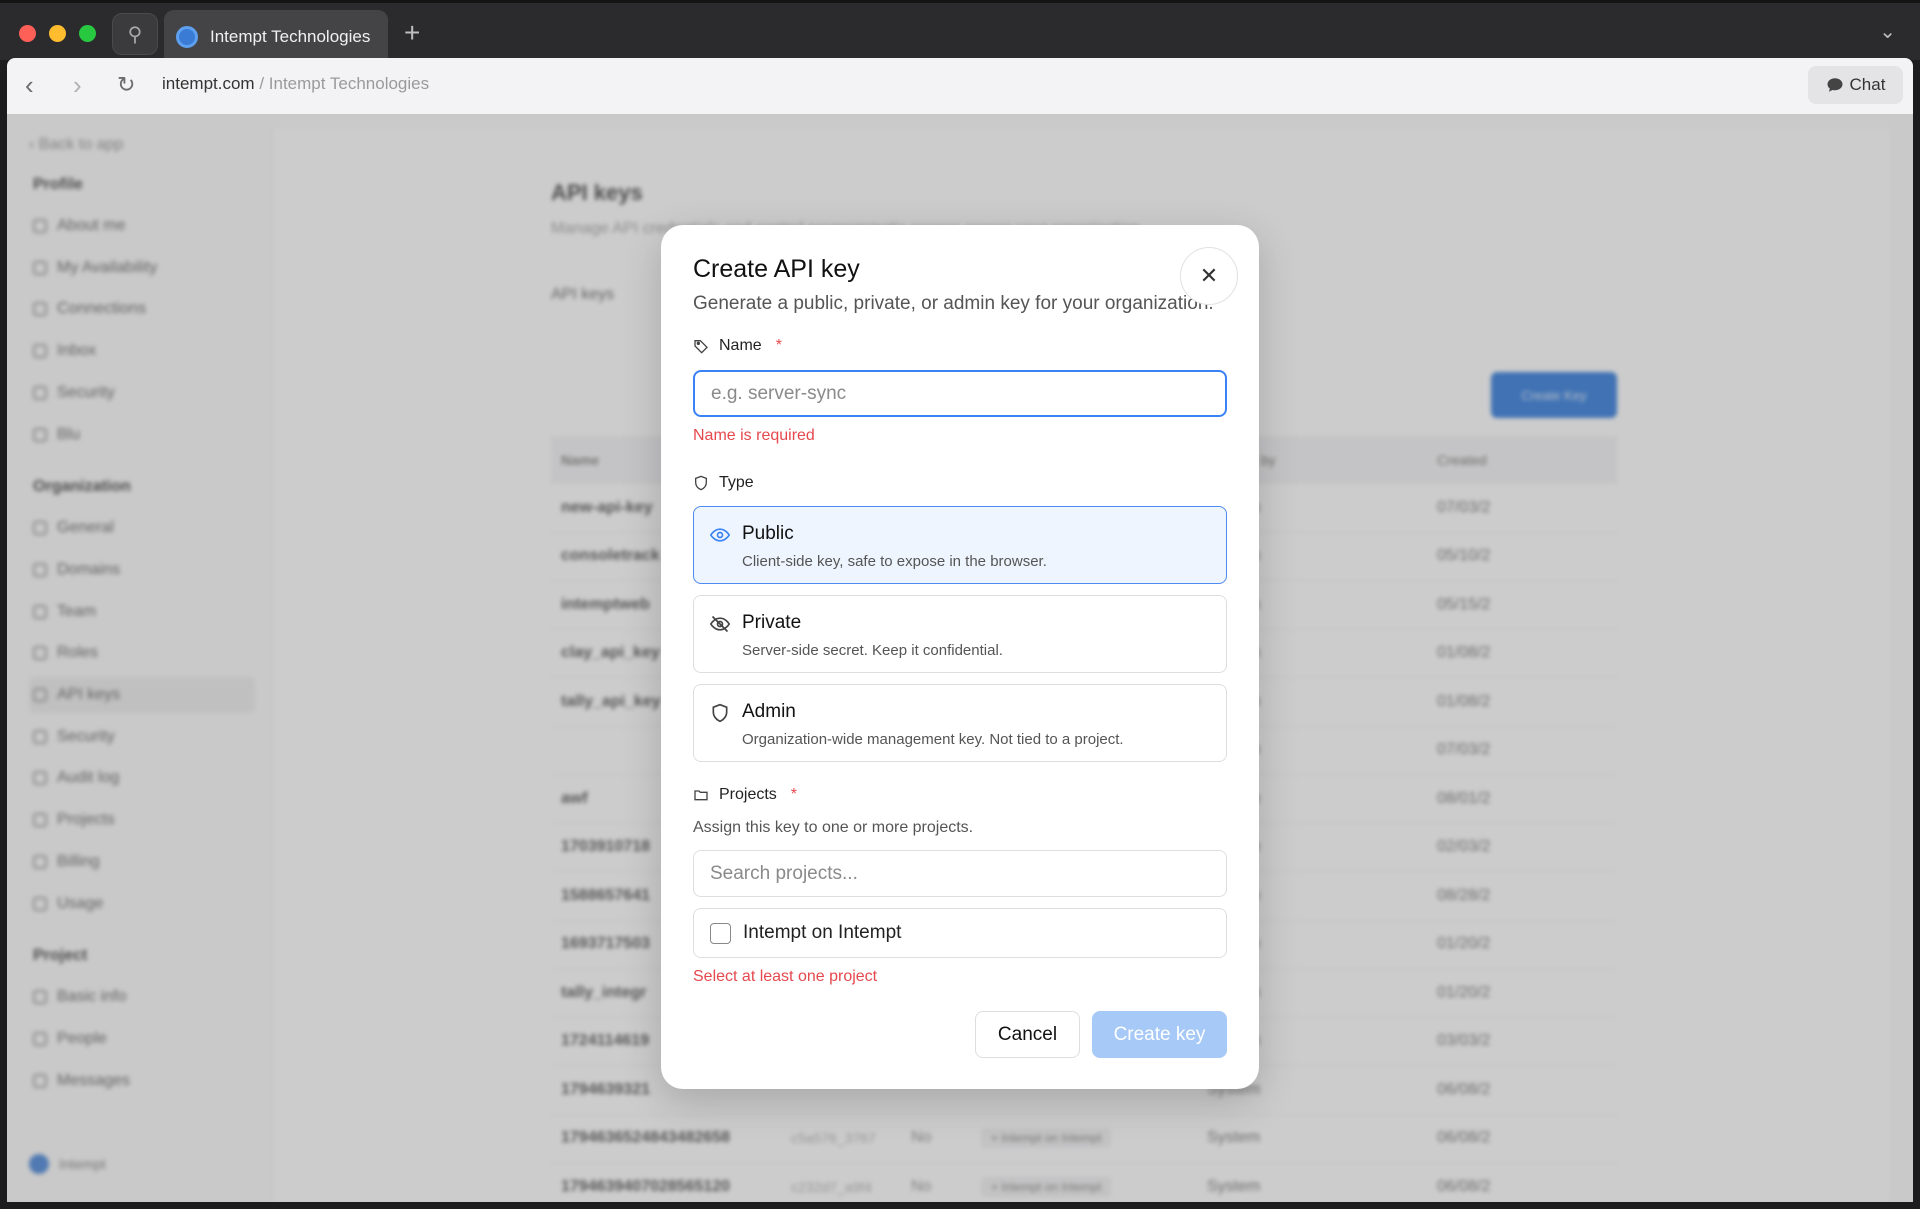 The image size is (1920, 1209). Describe the element at coordinates (290, 36) in the screenshot. I see `tab-title: Intempt Technologies` at that location.